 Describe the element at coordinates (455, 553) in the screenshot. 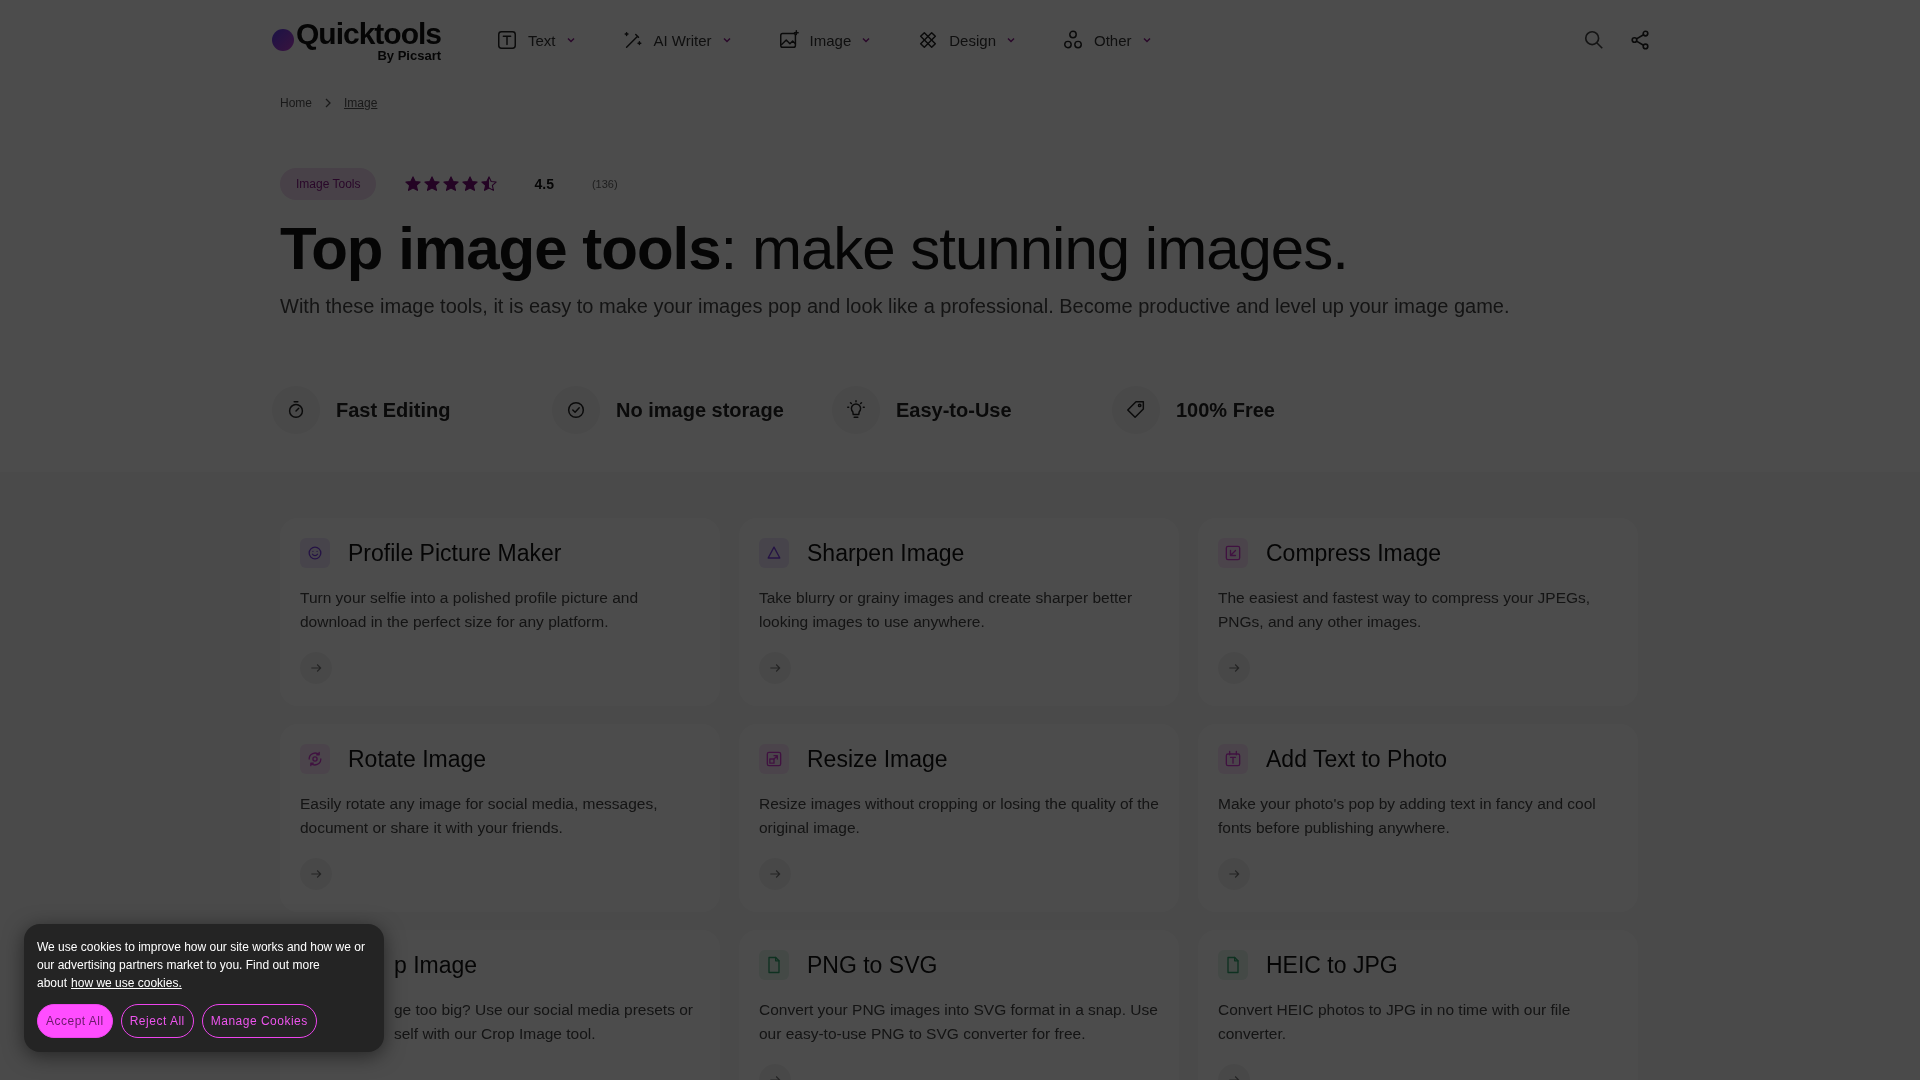

I see `tool-title: Profile Picture Maker` at that location.